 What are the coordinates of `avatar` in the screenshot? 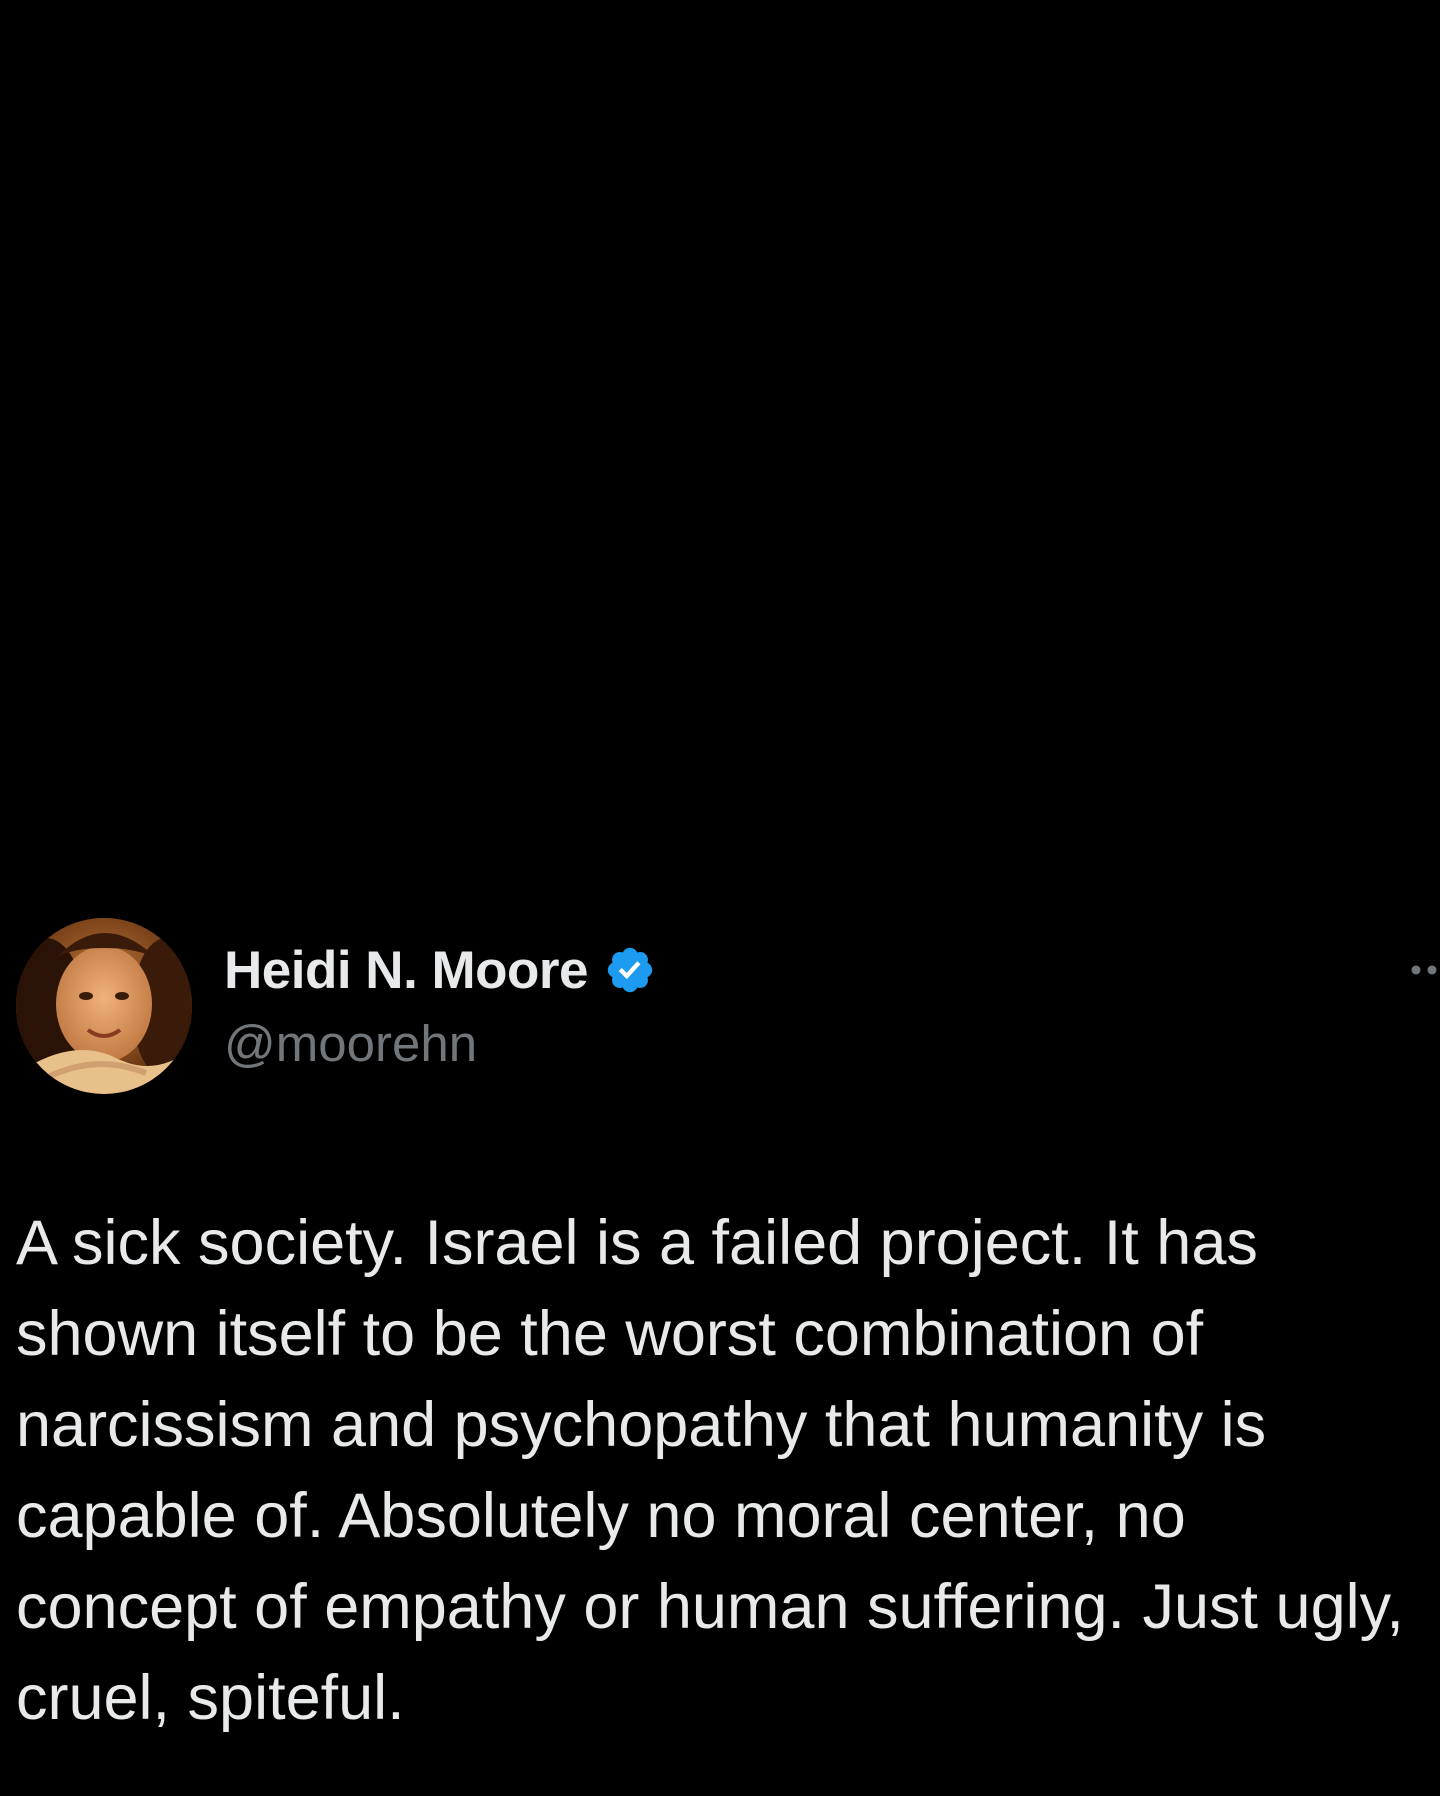 It's located at (104, 1006).